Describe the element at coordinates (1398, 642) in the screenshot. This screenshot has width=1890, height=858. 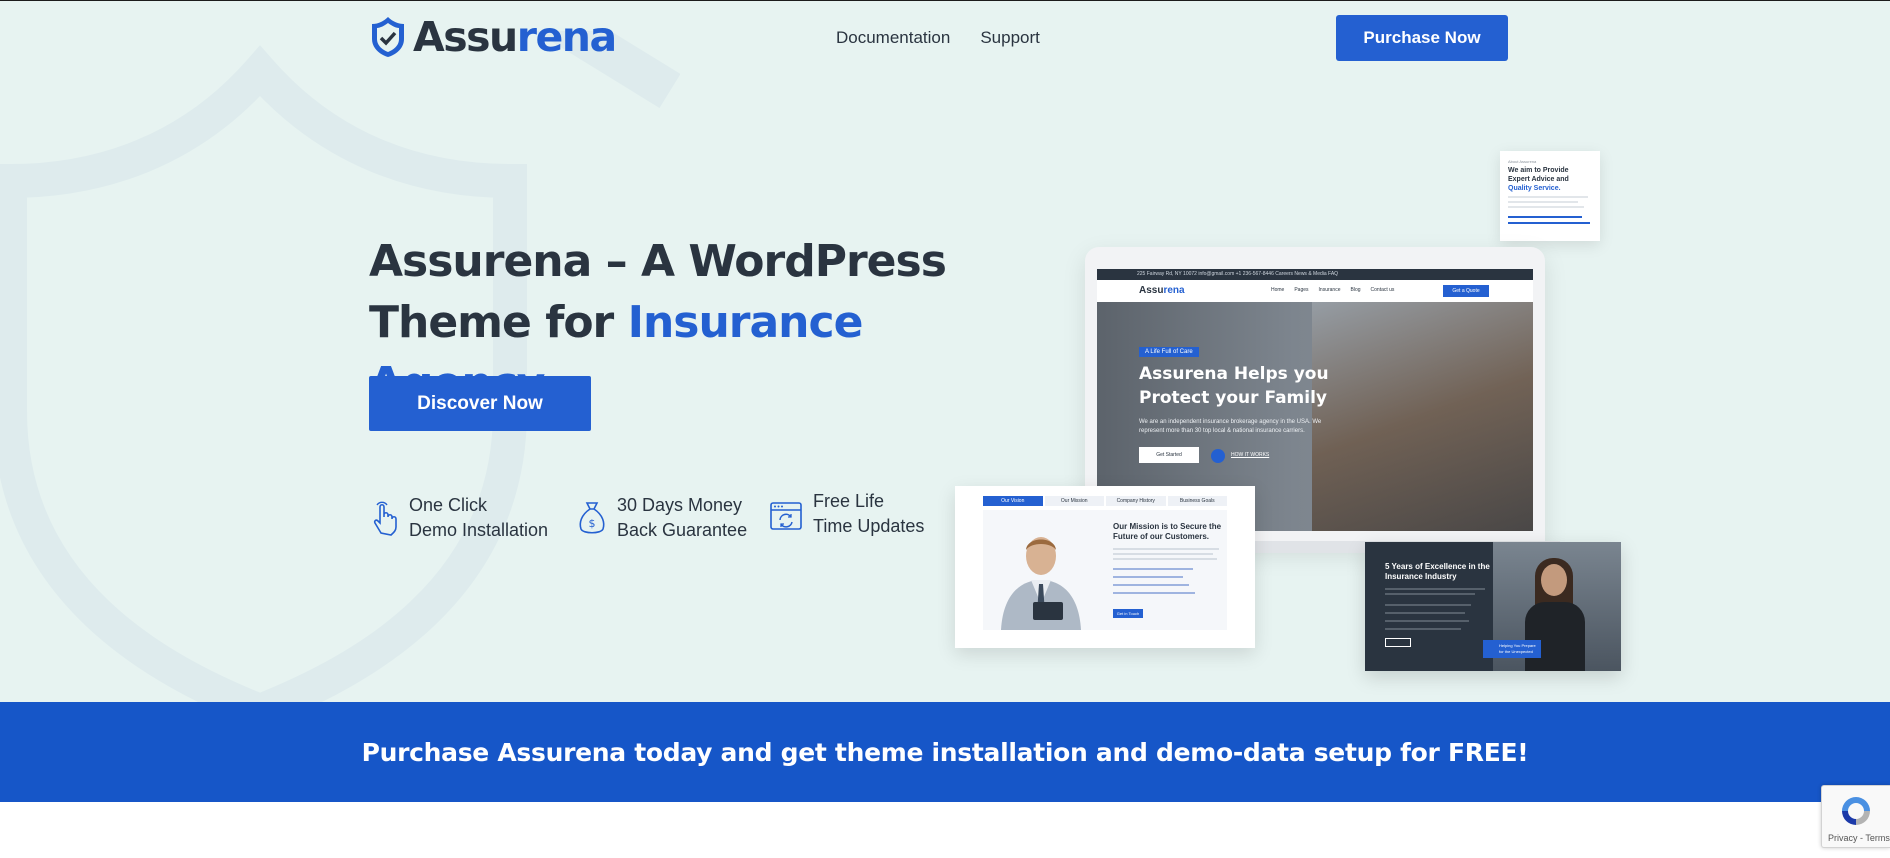
I see `excellence-button` at that location.